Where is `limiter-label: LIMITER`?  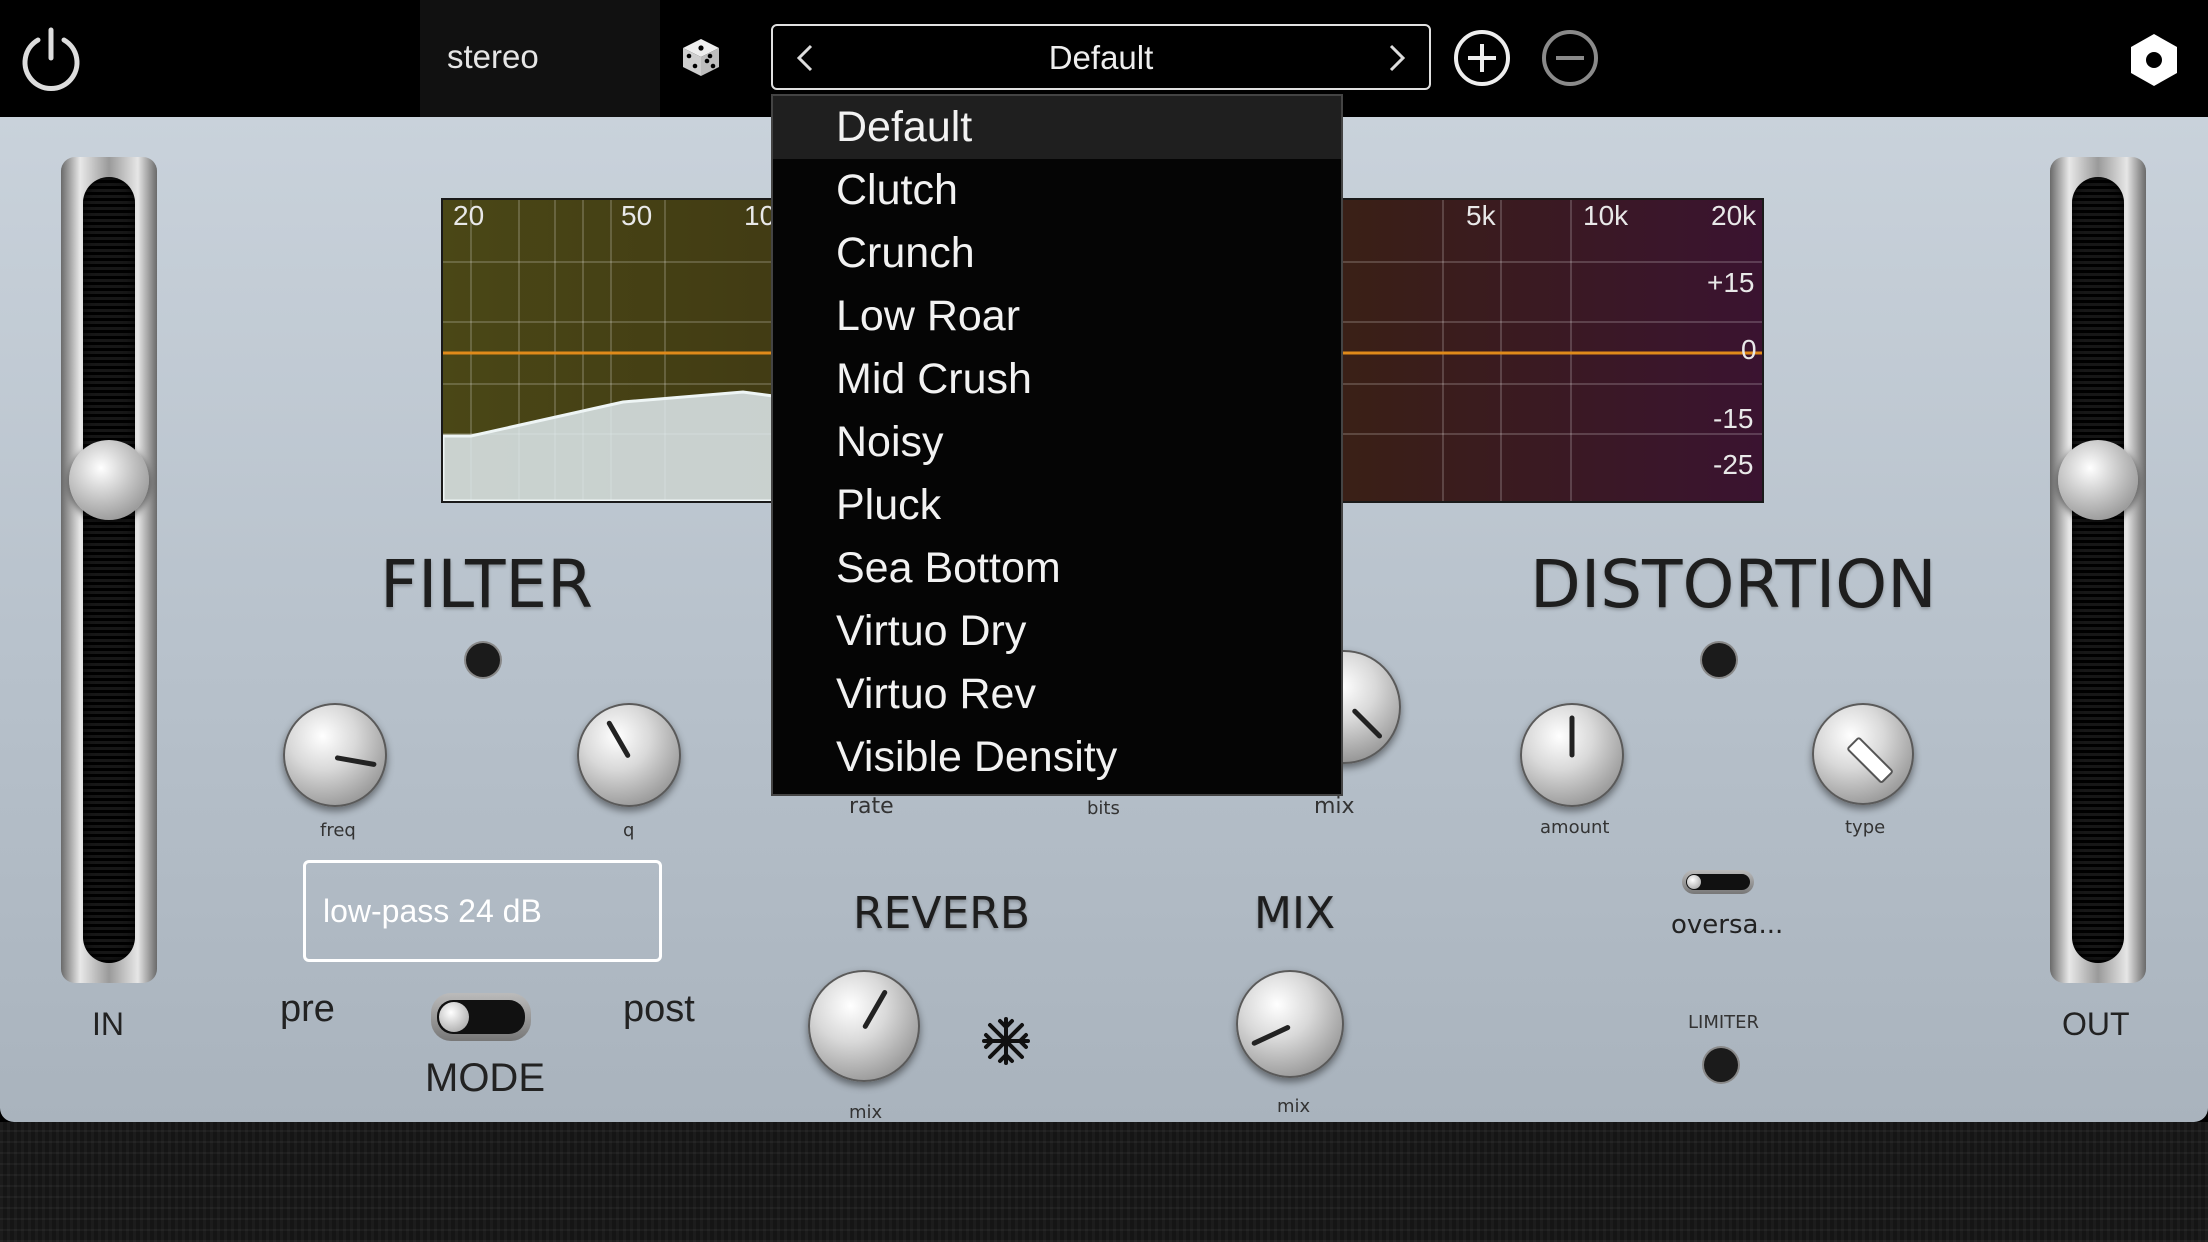
limiter-label: LIMITER is located at coordinates (1724, 1022).